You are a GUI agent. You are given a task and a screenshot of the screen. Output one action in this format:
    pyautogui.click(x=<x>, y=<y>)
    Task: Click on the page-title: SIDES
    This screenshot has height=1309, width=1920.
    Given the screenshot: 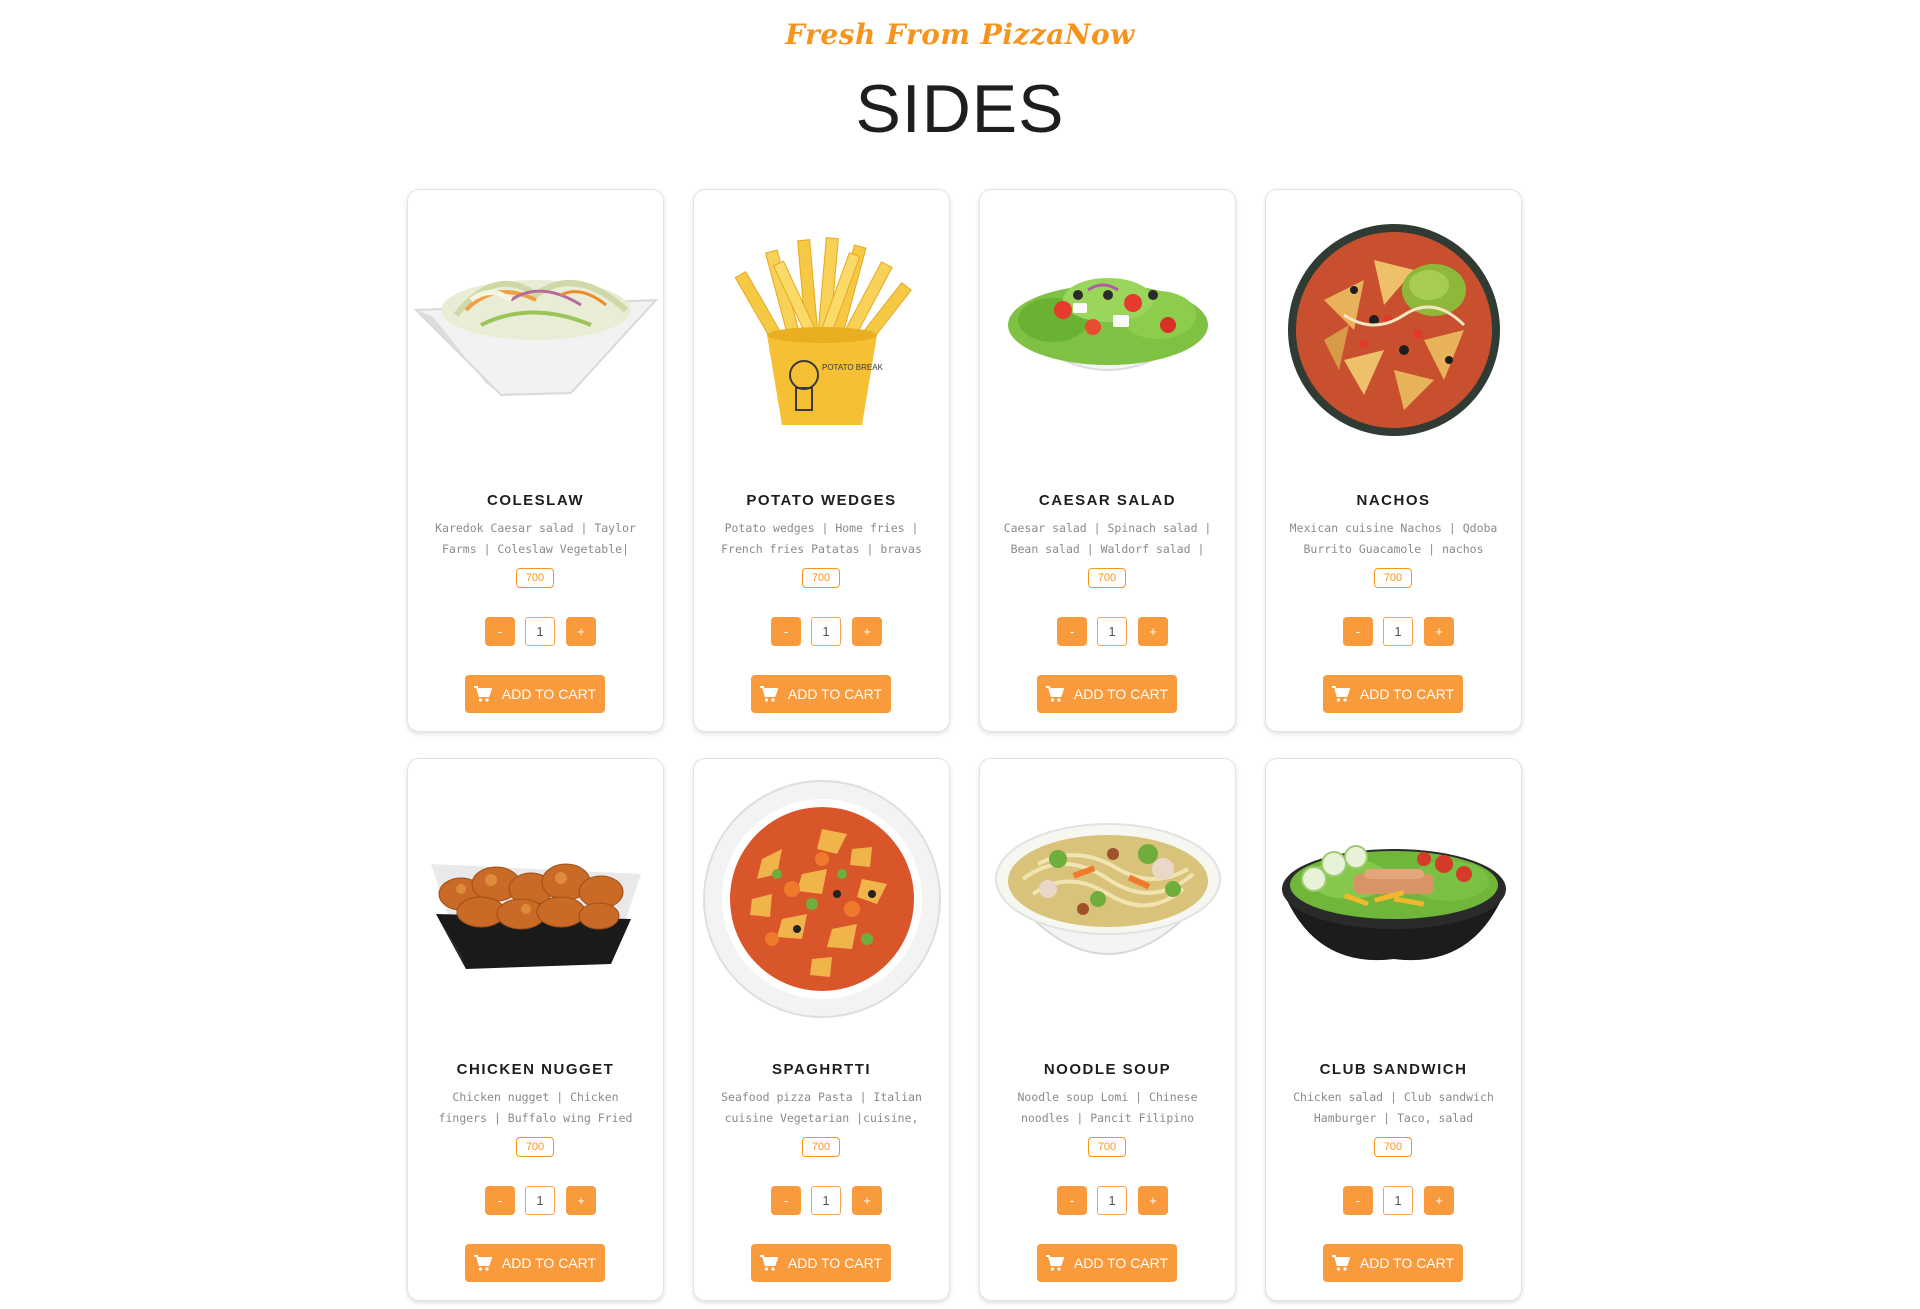 What is the action you would take?
    pyautogui.click(x=960, y=109)
    